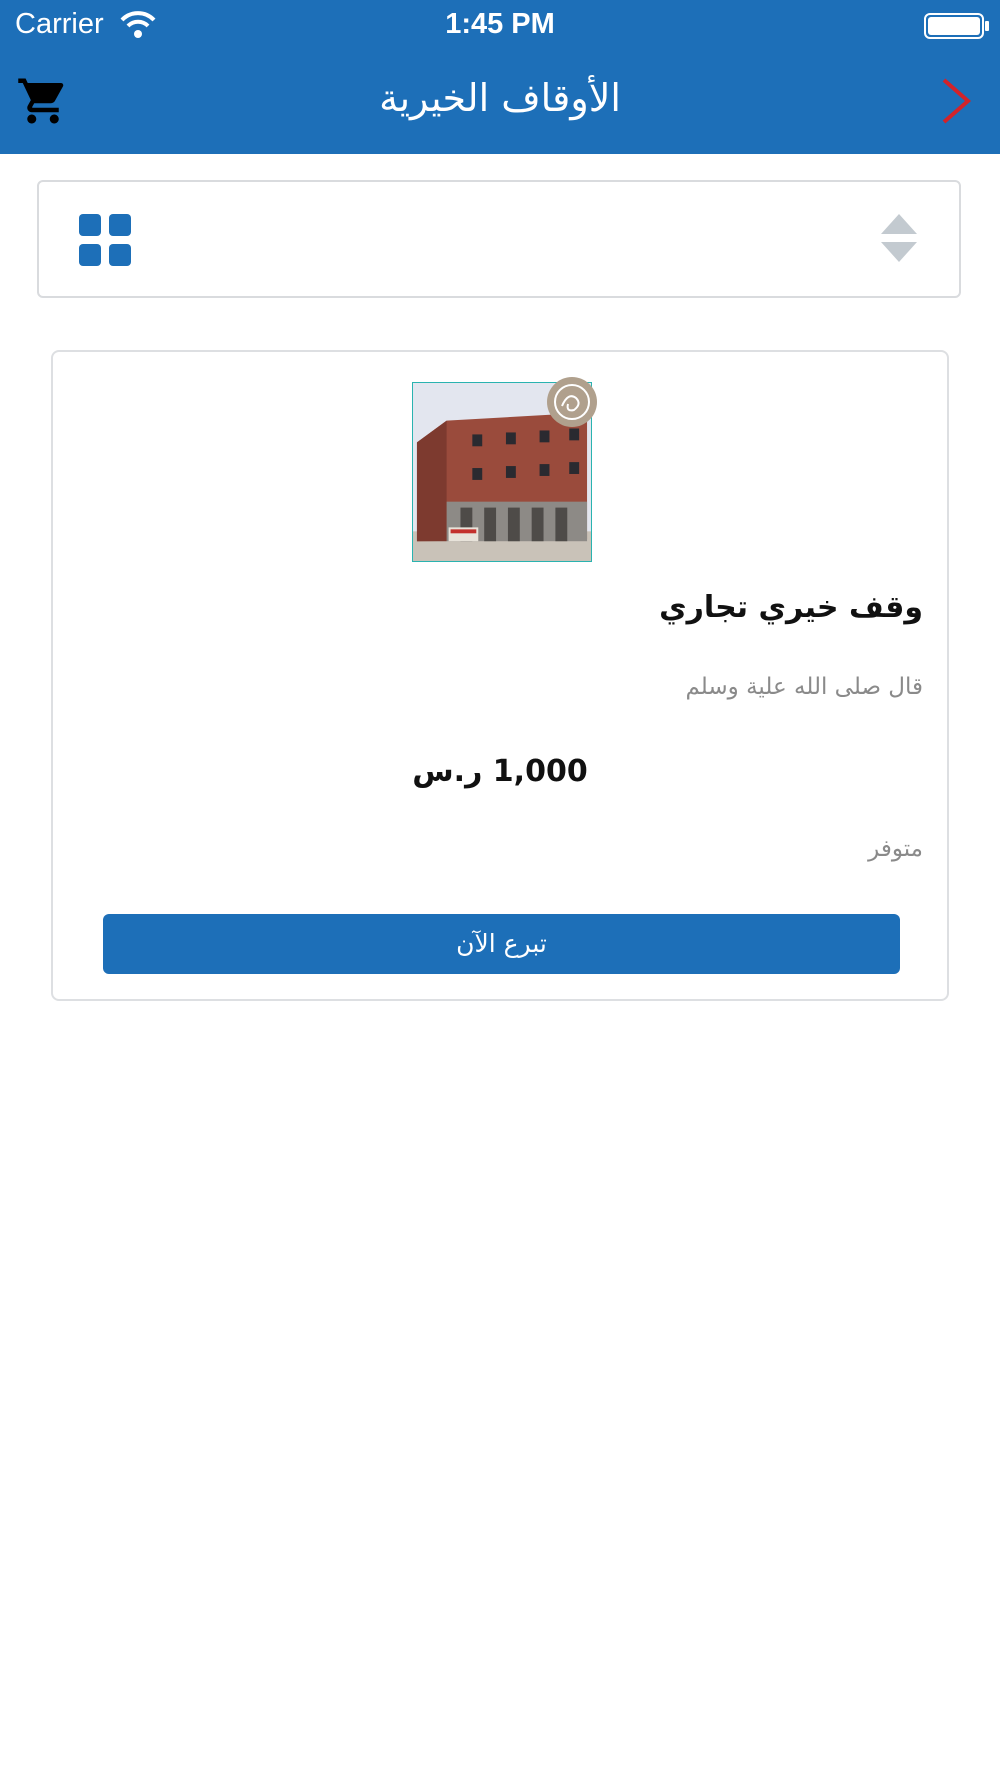  I want to click on product-price: 1,000 ر.س, so click(500, 771).